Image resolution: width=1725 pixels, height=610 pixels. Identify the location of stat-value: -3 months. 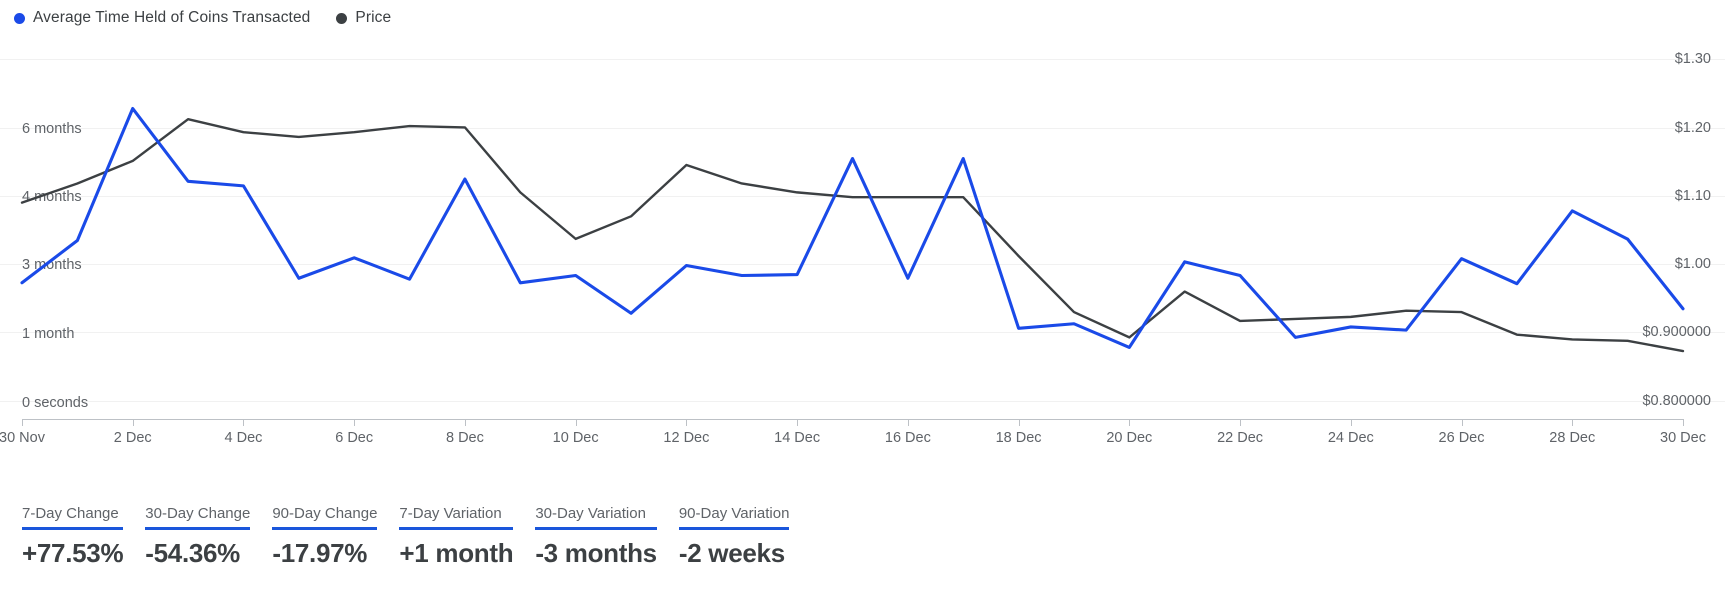
(596, 553).